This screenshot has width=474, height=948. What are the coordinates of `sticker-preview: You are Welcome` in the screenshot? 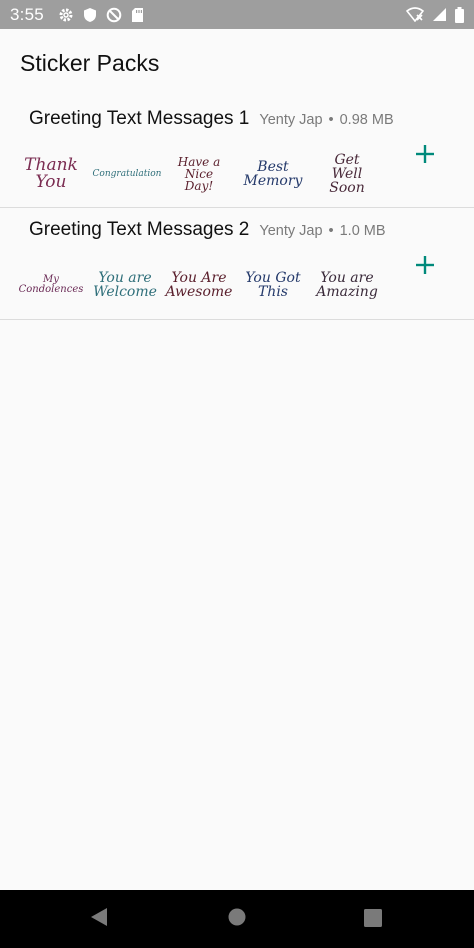 It's located at (125, 285).